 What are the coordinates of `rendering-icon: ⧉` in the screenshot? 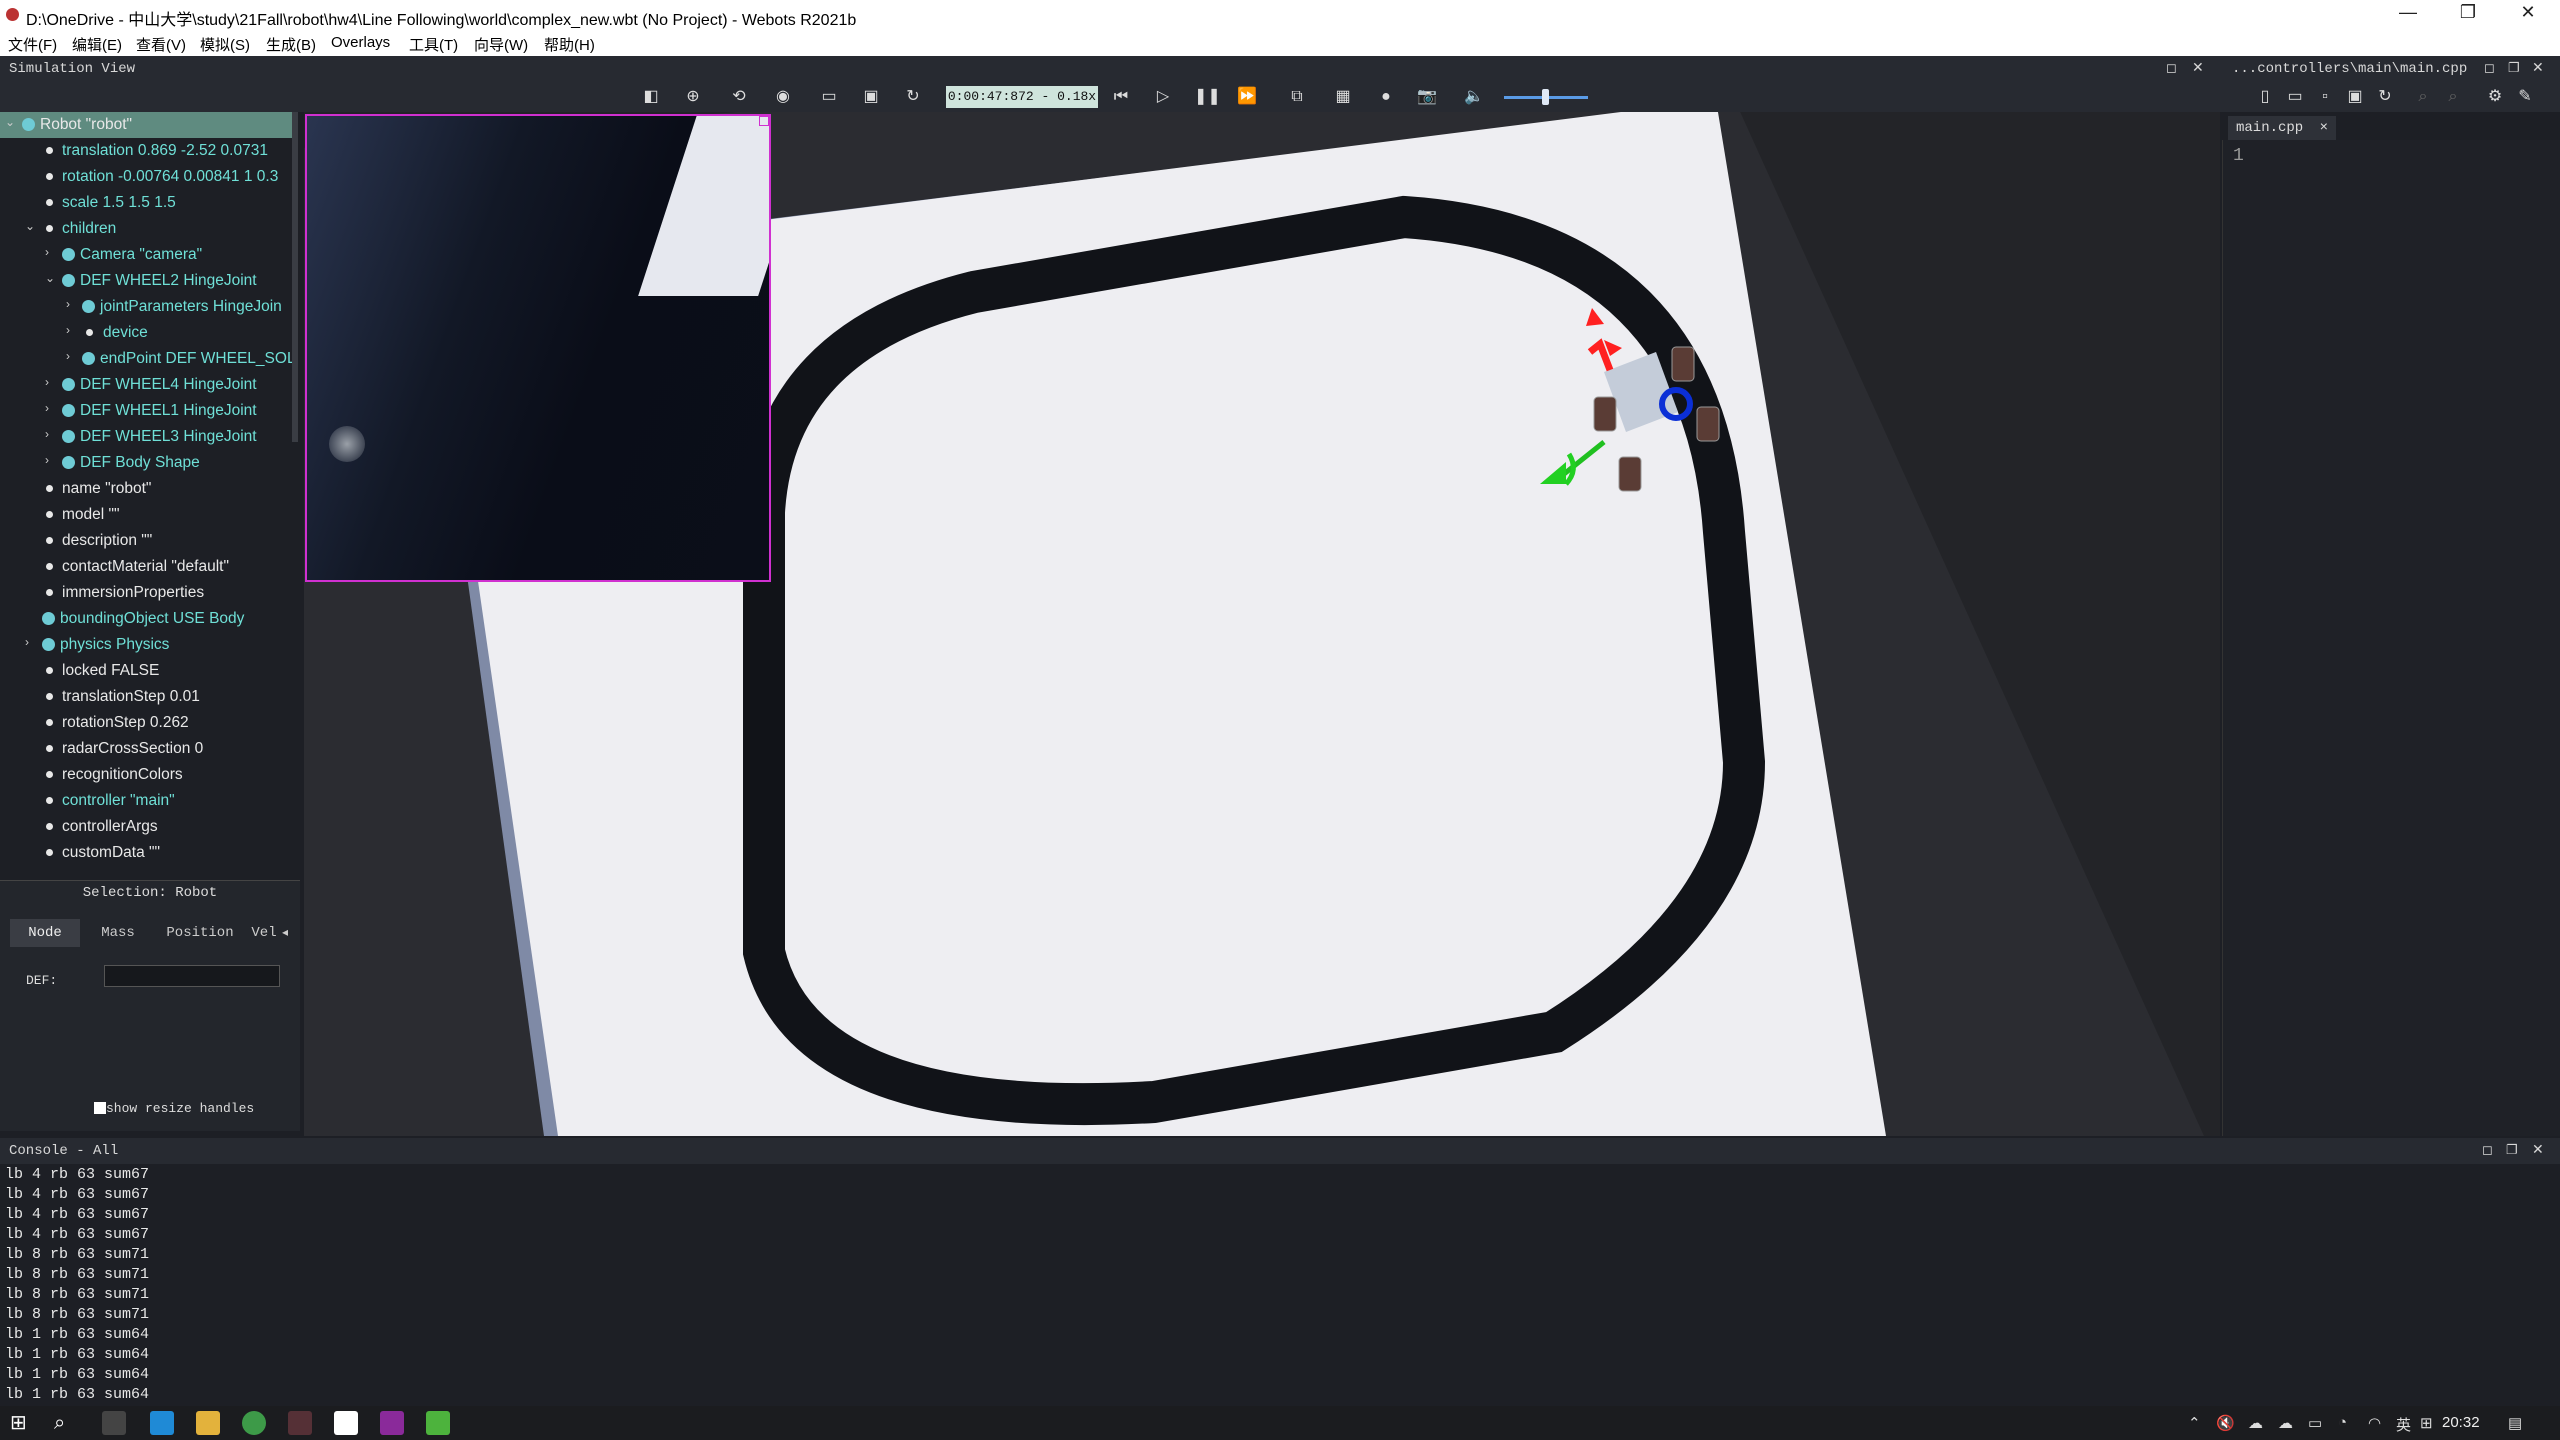 It's located at (1297, 97).